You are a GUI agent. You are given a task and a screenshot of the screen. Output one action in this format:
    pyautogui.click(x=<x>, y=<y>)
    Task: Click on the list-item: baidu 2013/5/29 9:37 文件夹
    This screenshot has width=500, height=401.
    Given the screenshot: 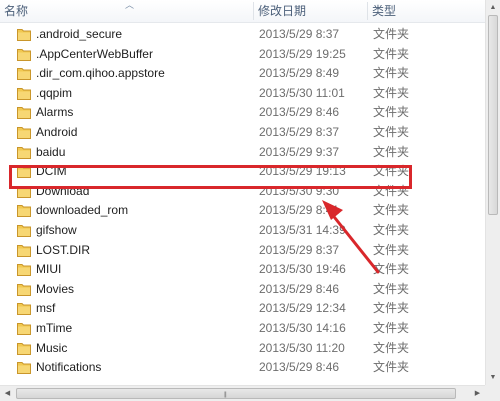 What is the action you would take?
    pyautogui.click(x=242, y=153)
    